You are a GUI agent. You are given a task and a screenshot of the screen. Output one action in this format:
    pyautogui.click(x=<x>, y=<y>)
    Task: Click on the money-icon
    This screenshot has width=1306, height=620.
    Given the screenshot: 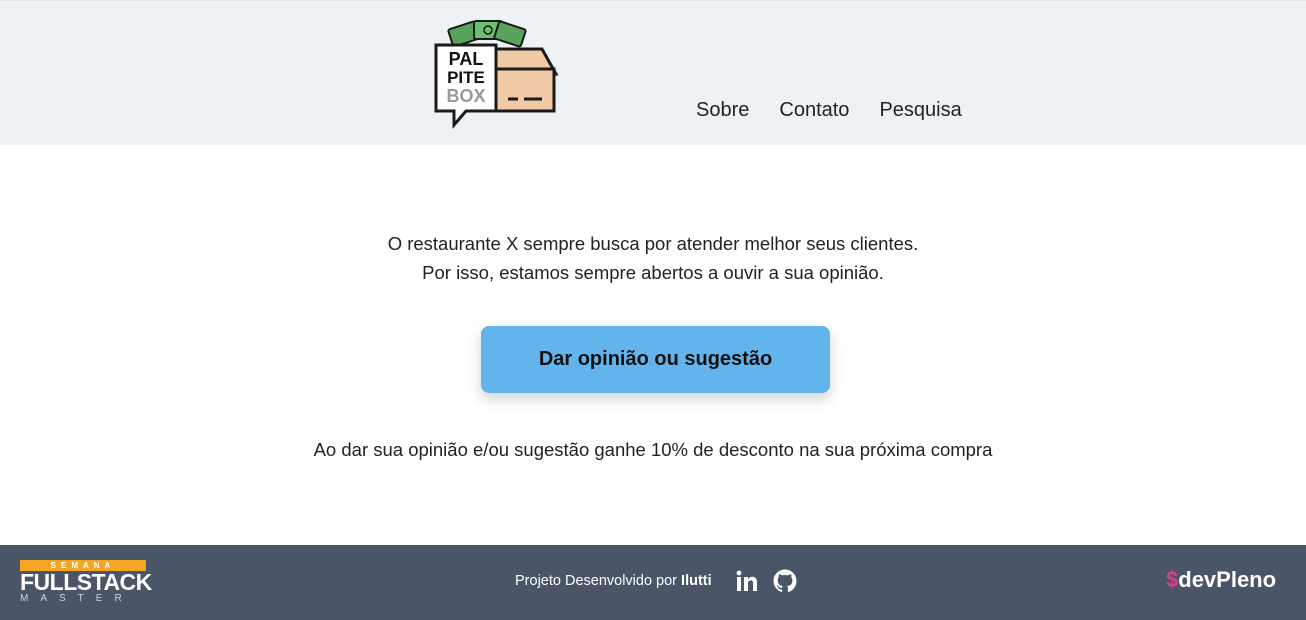 What is the action you would take?
    pyautogui.click(x=487, y=34)
    